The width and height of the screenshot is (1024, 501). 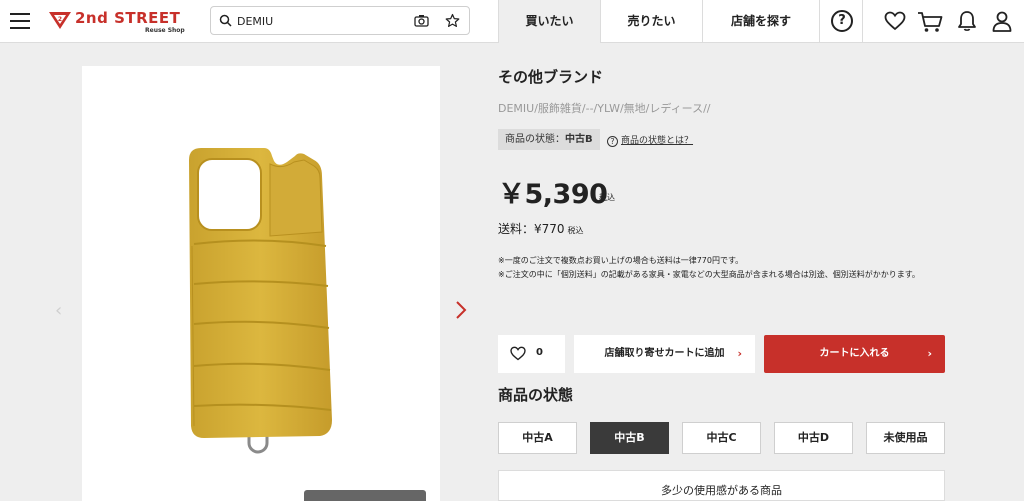 What do you see at coordinates (967, 21) in the screenshot?
I see `bell-icon` at bounding box center [967, 21].